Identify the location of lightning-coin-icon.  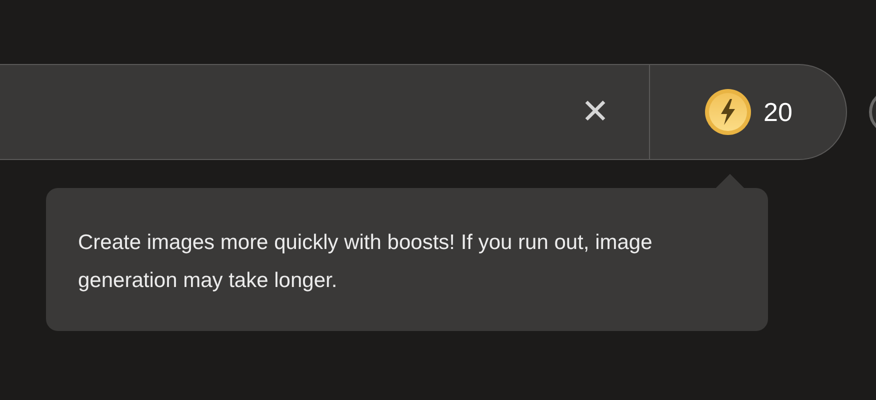
(728, 112).